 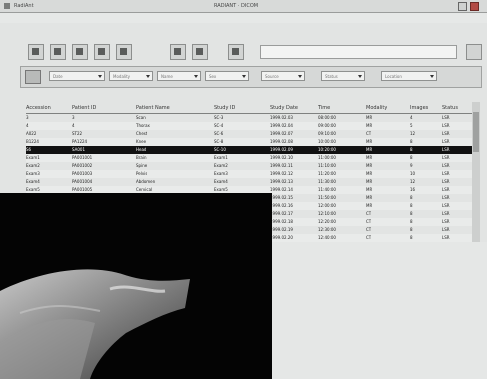 What do you see at coordinates (327, 189) in the screenshot?
I see `table-cell: 11:40:00` at bounding box center [327, 189].